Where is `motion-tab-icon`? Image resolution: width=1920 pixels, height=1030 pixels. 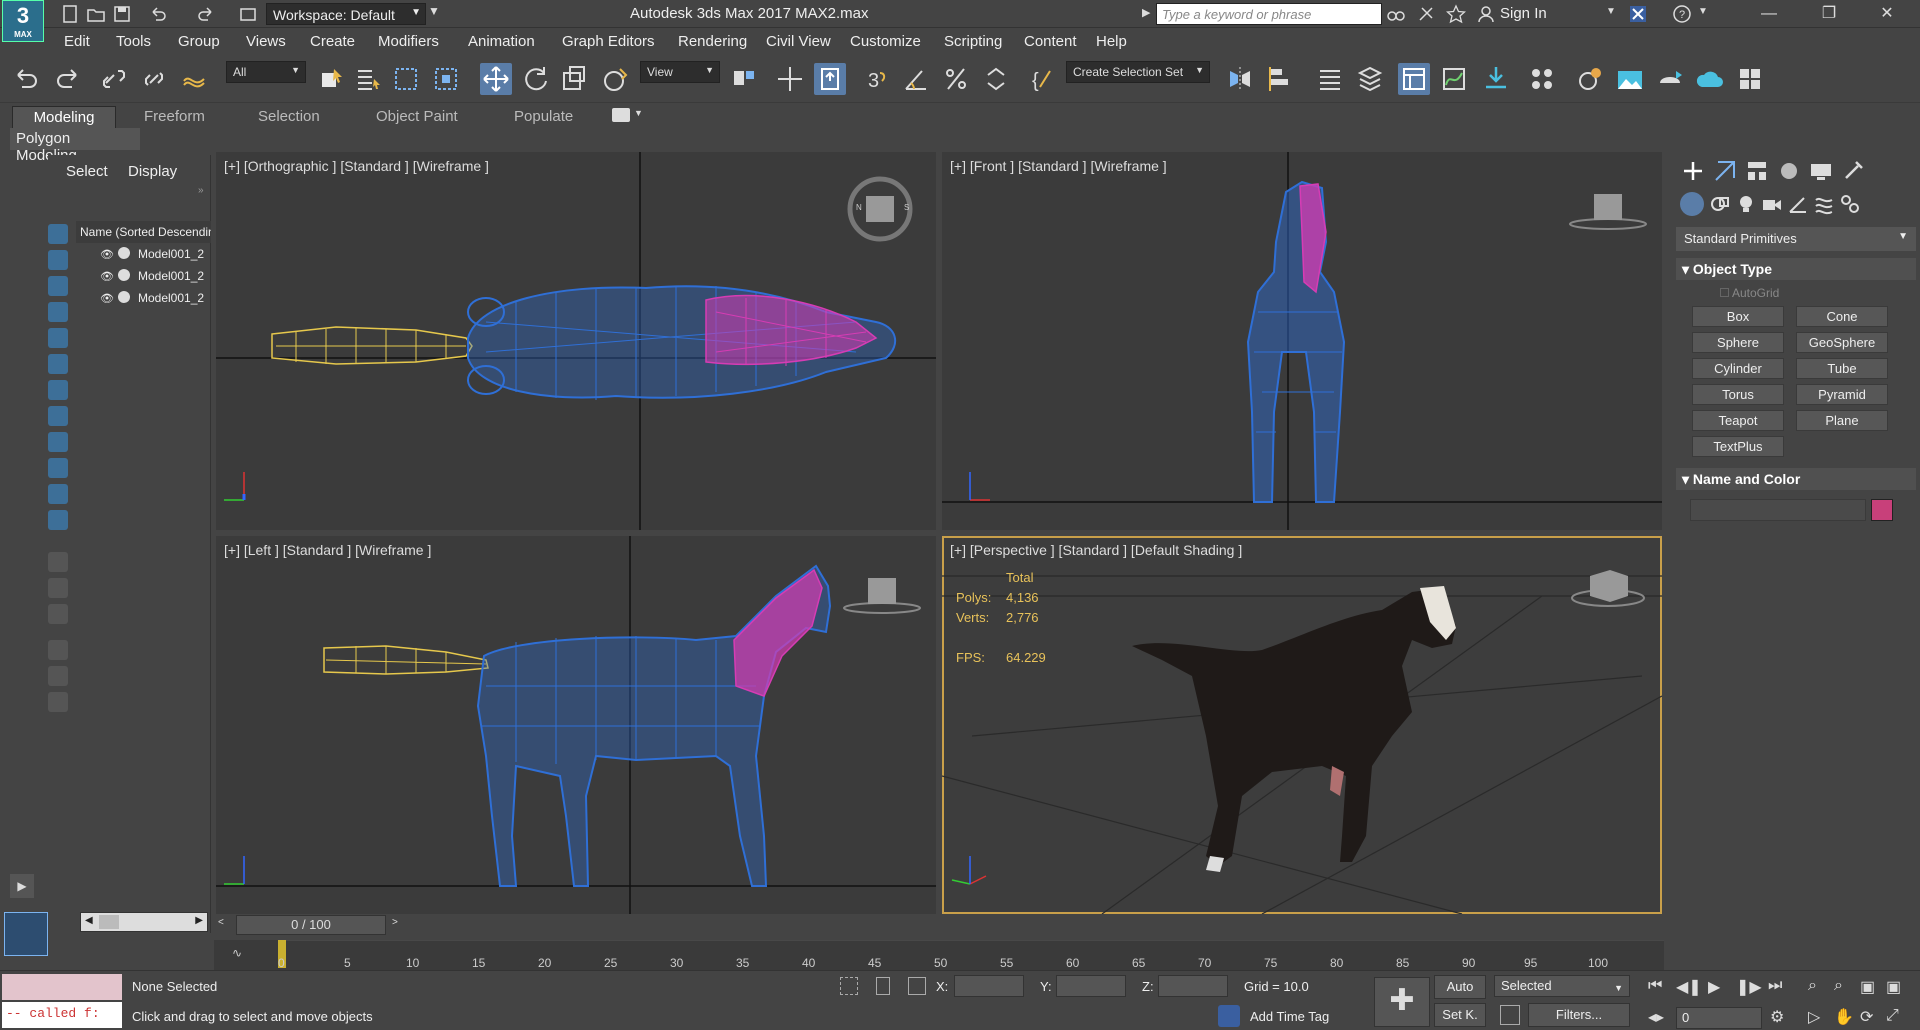
motion-tab-icon is located at coordinates (1789, 171).